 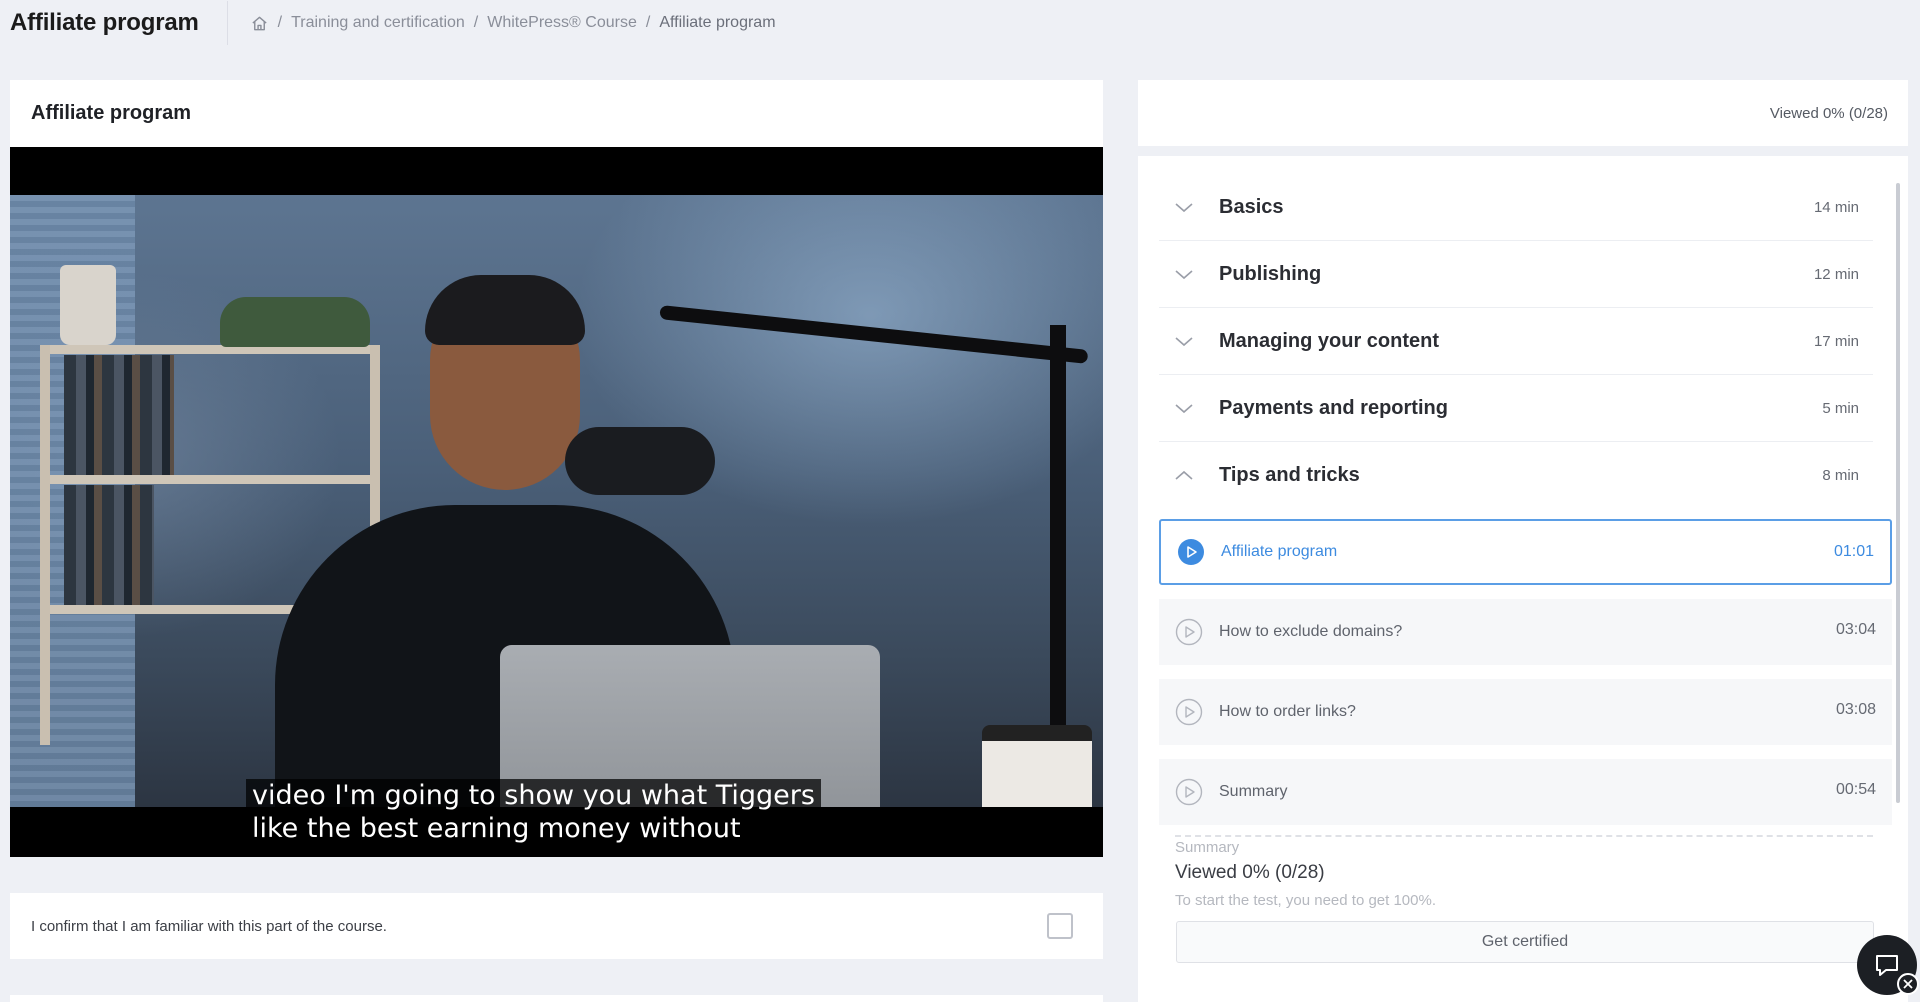 What do you see at coordinates (1525, 942) in the screenshot?
I see `get-certified-button: Get certified` at bounding box center [1525, 942].